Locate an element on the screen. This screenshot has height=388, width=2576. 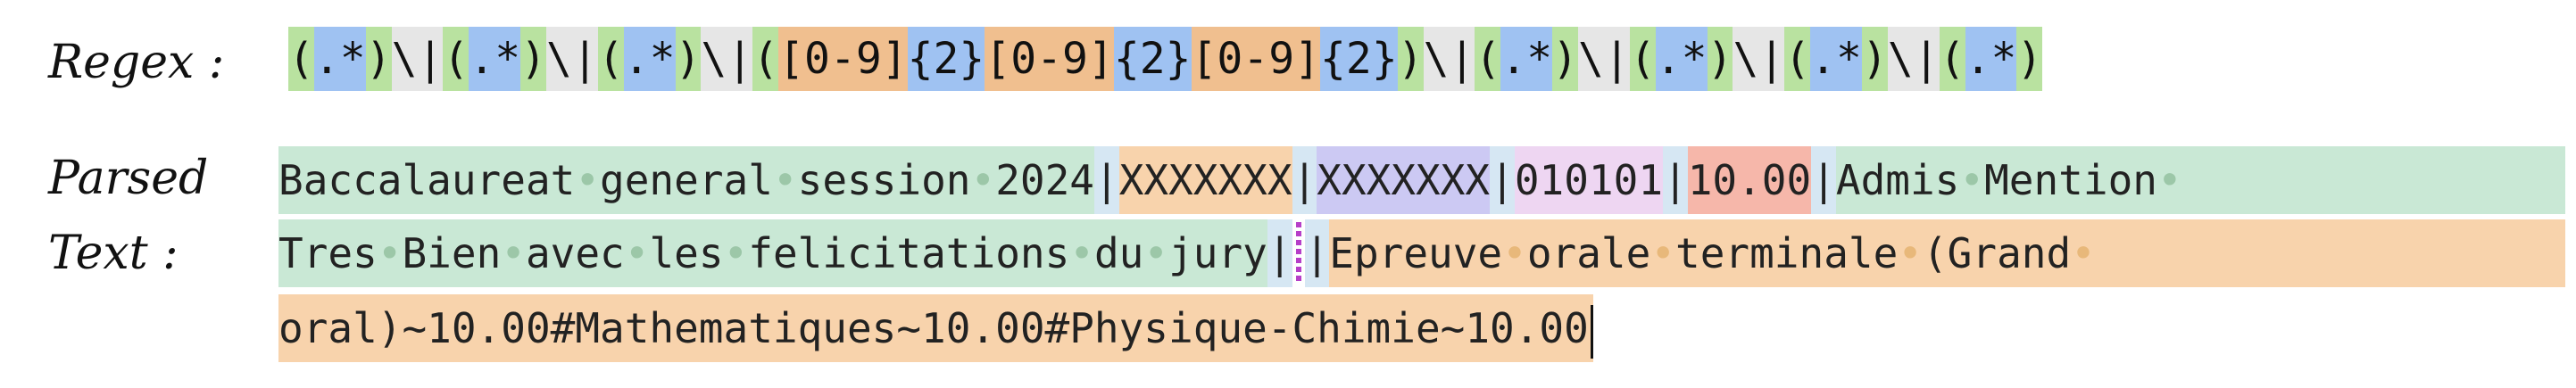
parsed-text-label-line1: Parsed is located at coordinates (128, 178).